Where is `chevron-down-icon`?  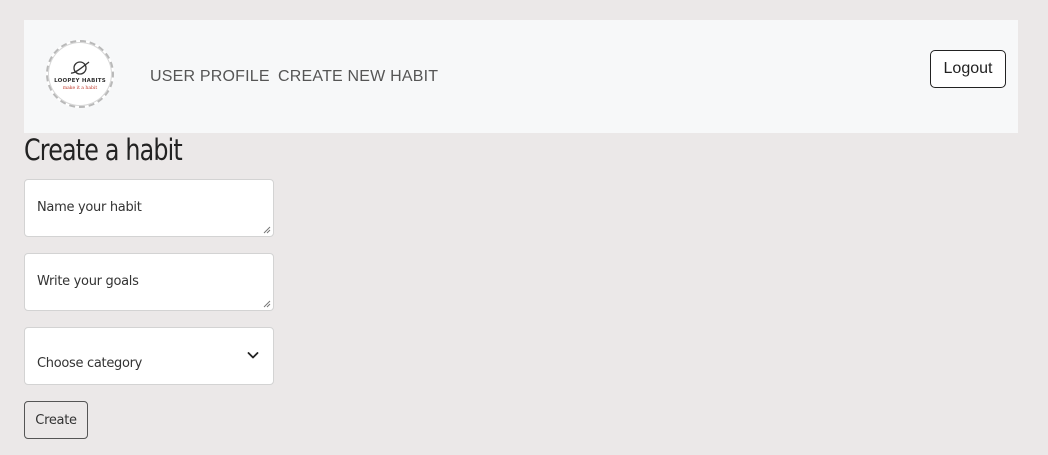 chevron-down-icon is located at coordinates (253, 355).